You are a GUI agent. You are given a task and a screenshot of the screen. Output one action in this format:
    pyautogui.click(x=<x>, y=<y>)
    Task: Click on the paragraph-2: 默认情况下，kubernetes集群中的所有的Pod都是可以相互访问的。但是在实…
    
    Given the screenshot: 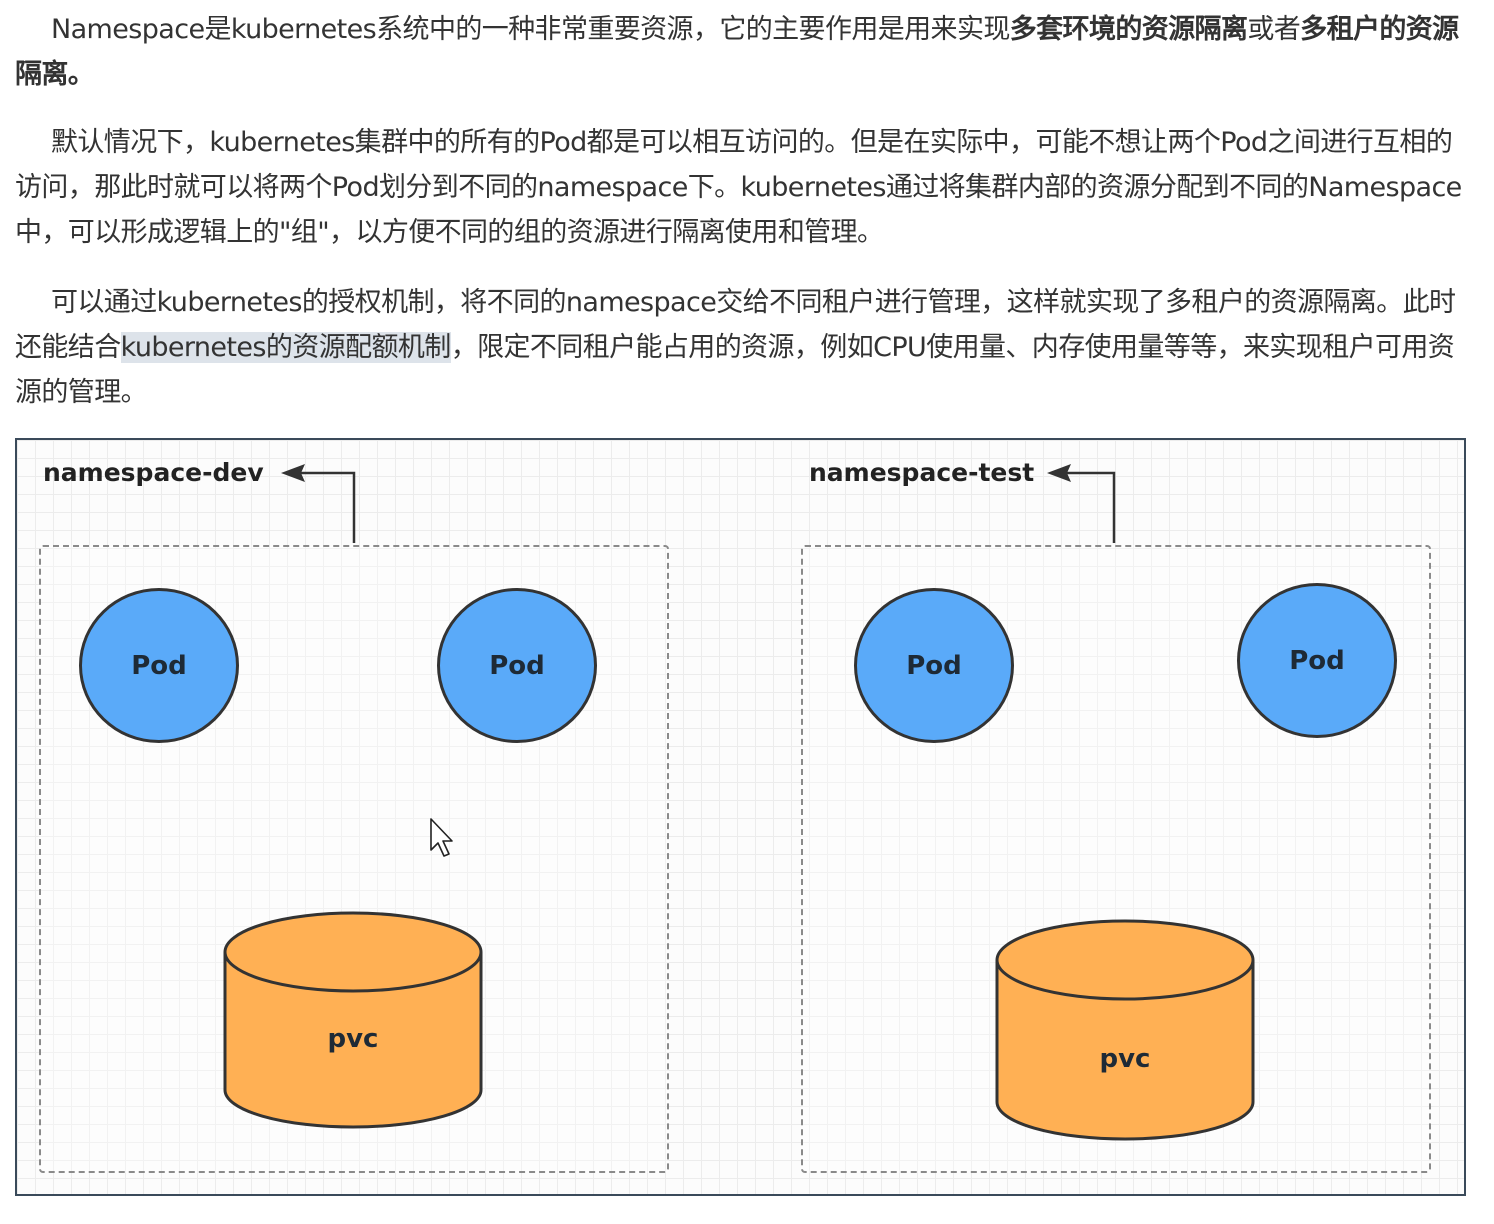 What is the action you would take?
    pyautogui.click(x=745, y=187)
    